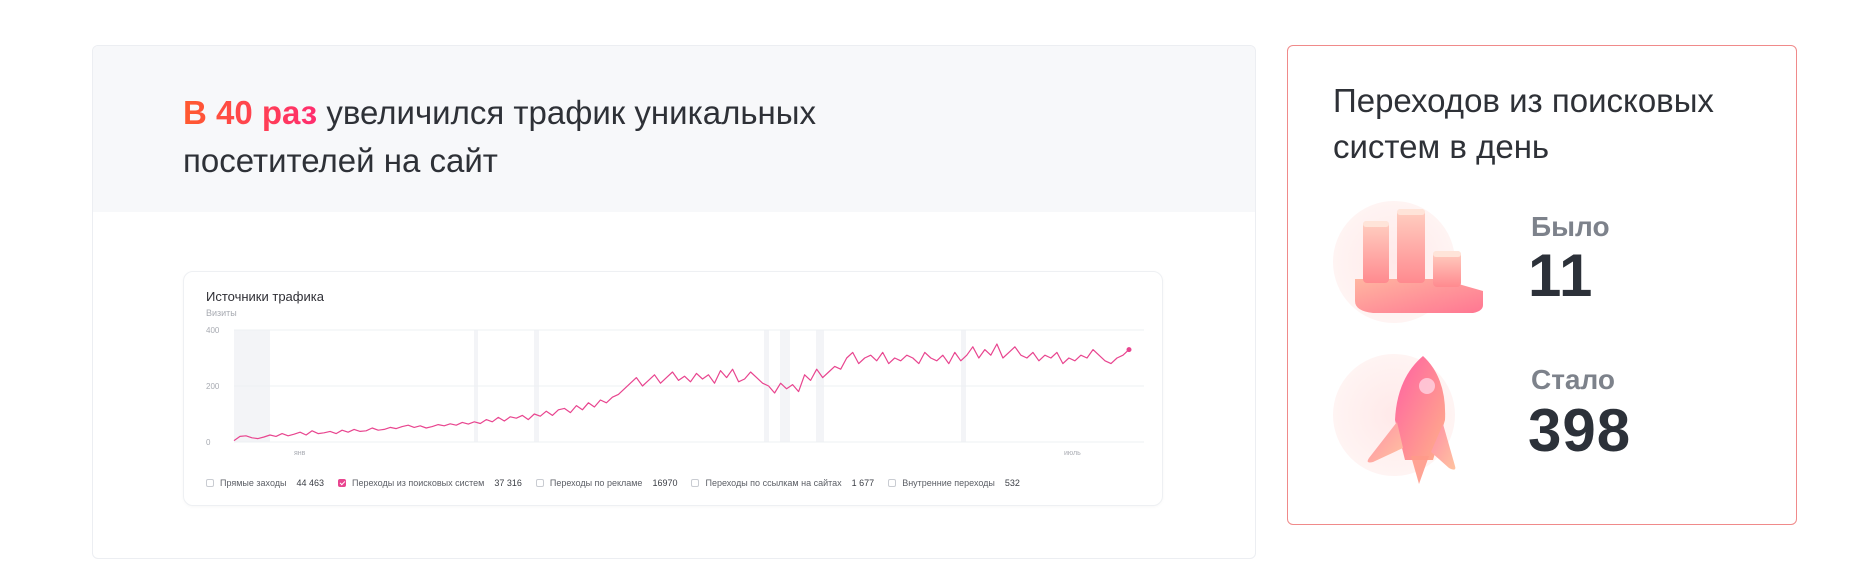 The image size is (1874, 567). Describe the element at coordinates (1573, 379) in the screenshot. I see `after-label: Стало` at that location.